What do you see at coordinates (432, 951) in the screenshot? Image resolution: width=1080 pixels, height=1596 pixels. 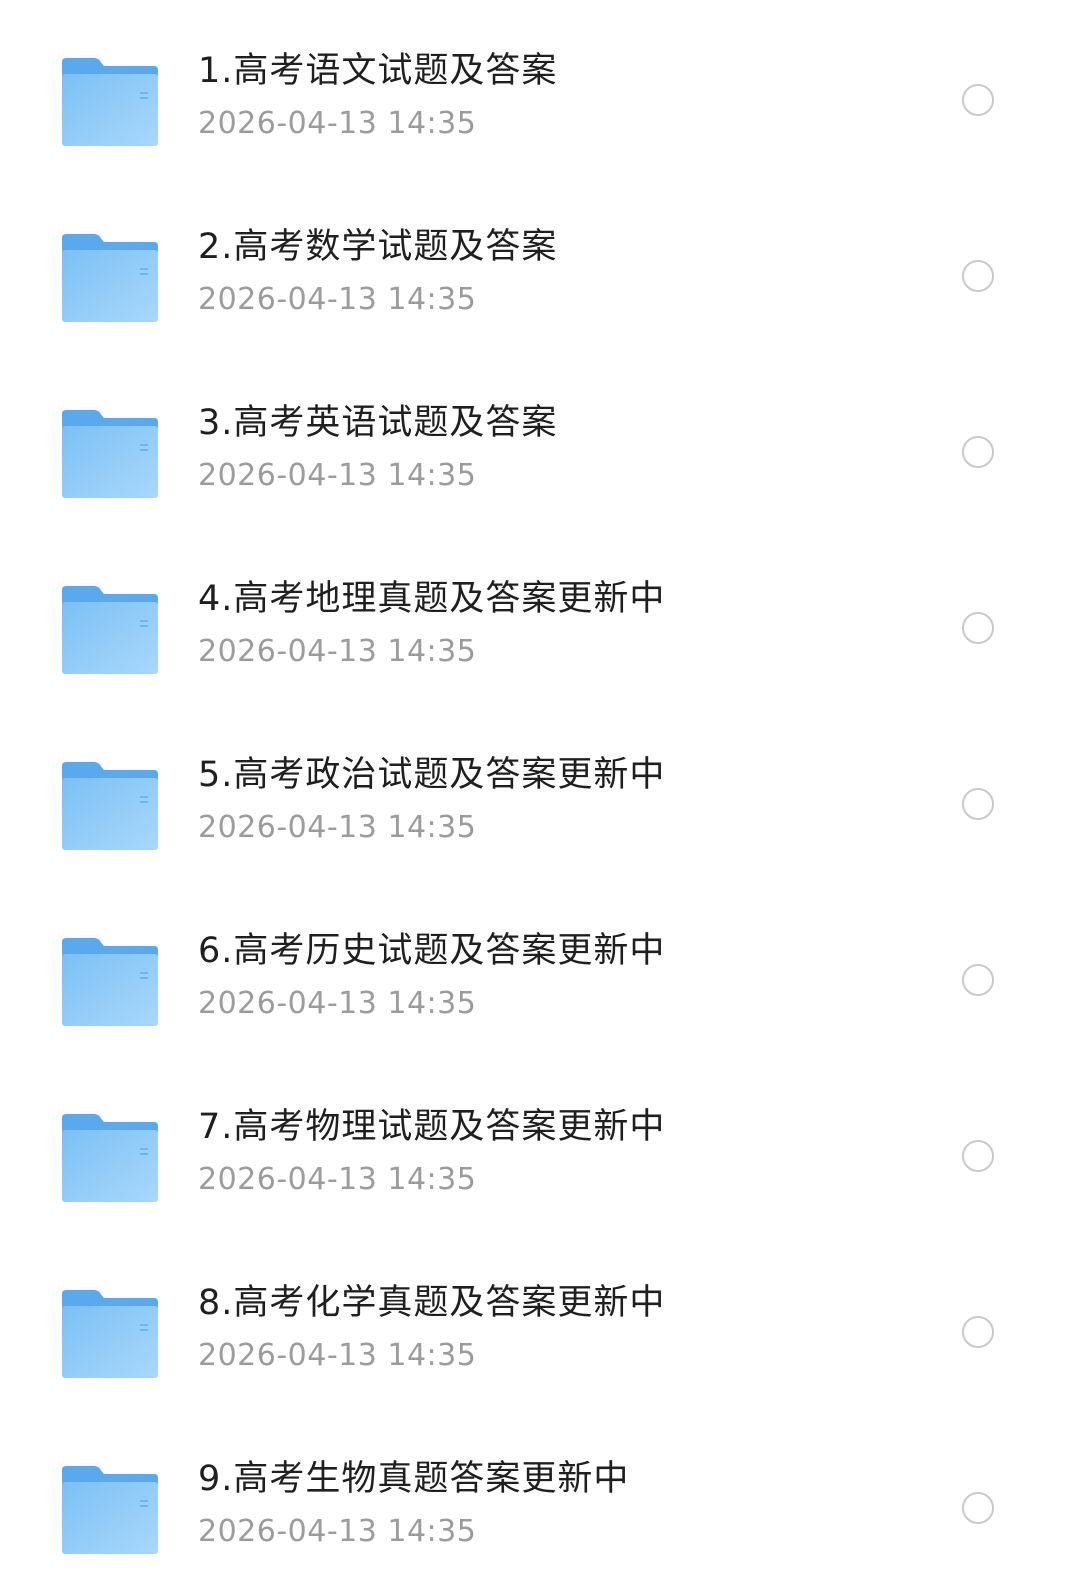 I see `file-name: 6.高考历史试题及答案更新中` at bounding box center [432, 951].